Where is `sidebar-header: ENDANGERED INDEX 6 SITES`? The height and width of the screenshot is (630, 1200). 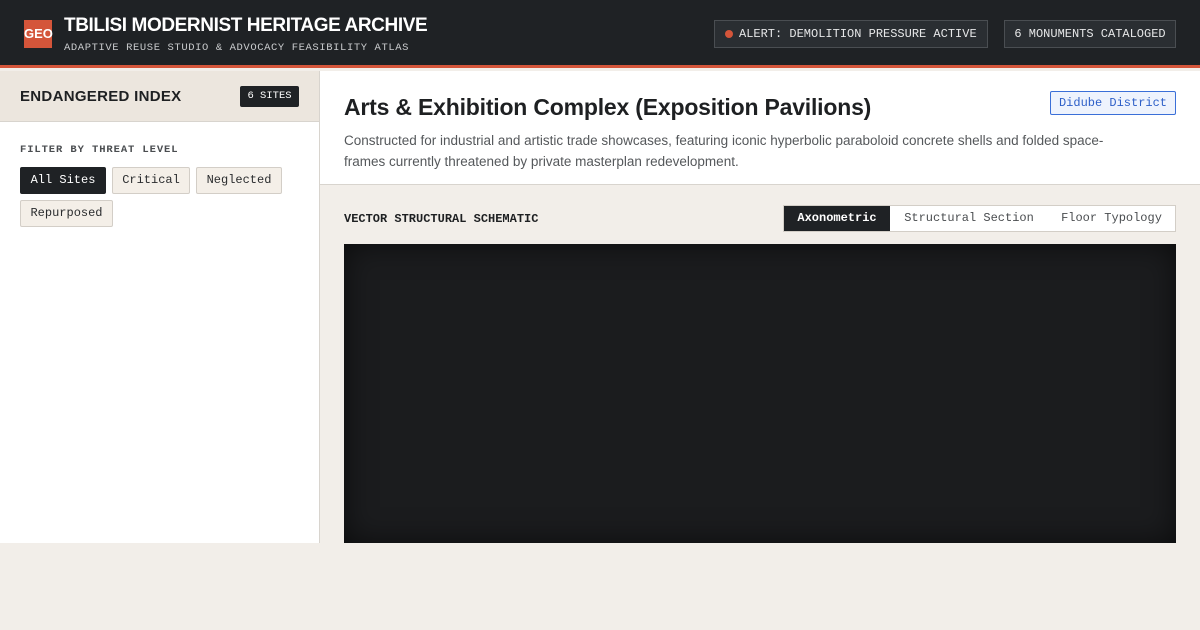 sidebar-header: ENDANGERED INDEX 6 SITES is located at coordinates (159, 96).